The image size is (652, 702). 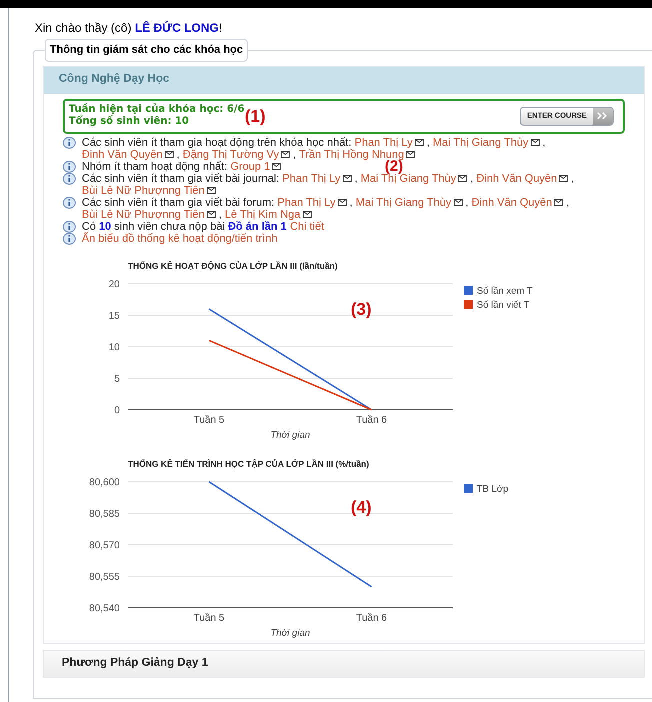 What do you see at coordinates (394, 166) in the screenshot?
I see `callout-label: (2)` at bounding box center [394, 166].